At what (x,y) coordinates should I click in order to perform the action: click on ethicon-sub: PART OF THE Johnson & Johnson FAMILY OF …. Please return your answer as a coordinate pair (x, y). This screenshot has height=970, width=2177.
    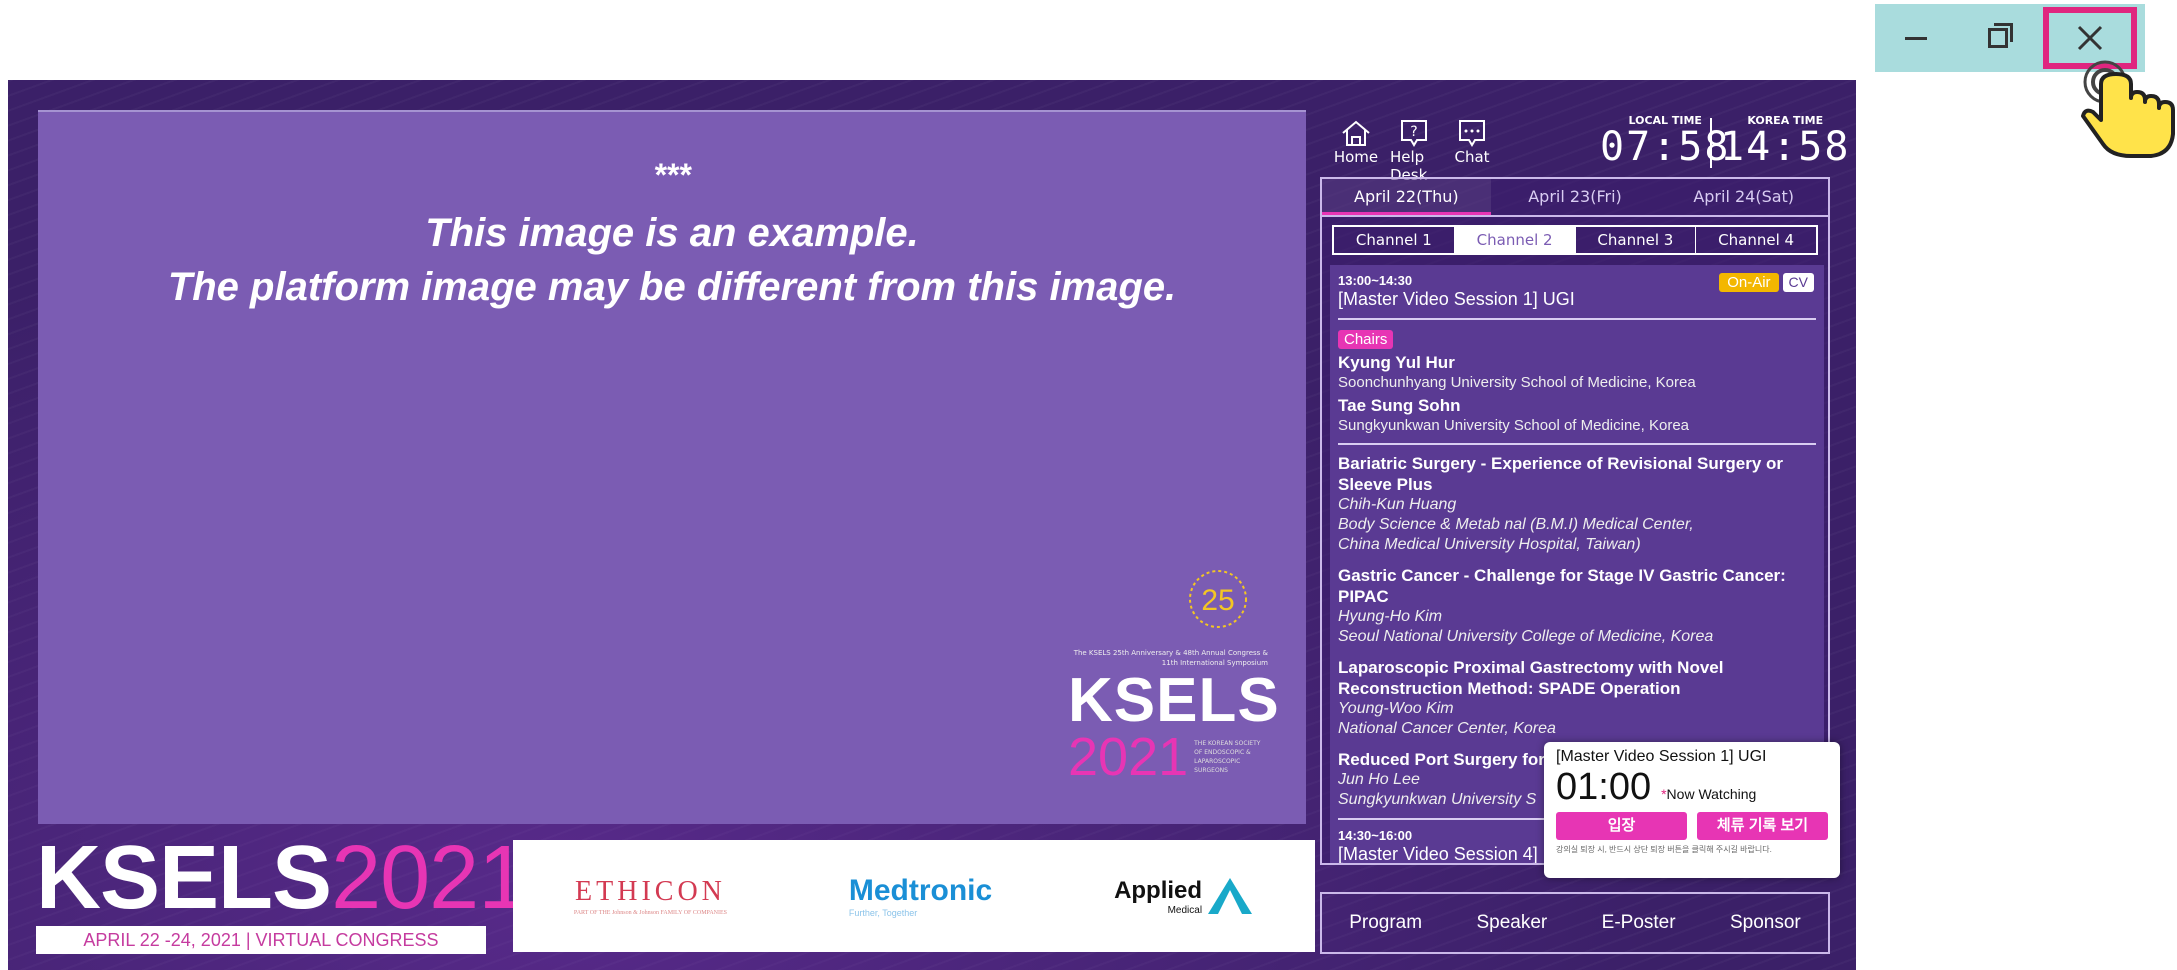
    Looking at the image, I should click on (650, 913).